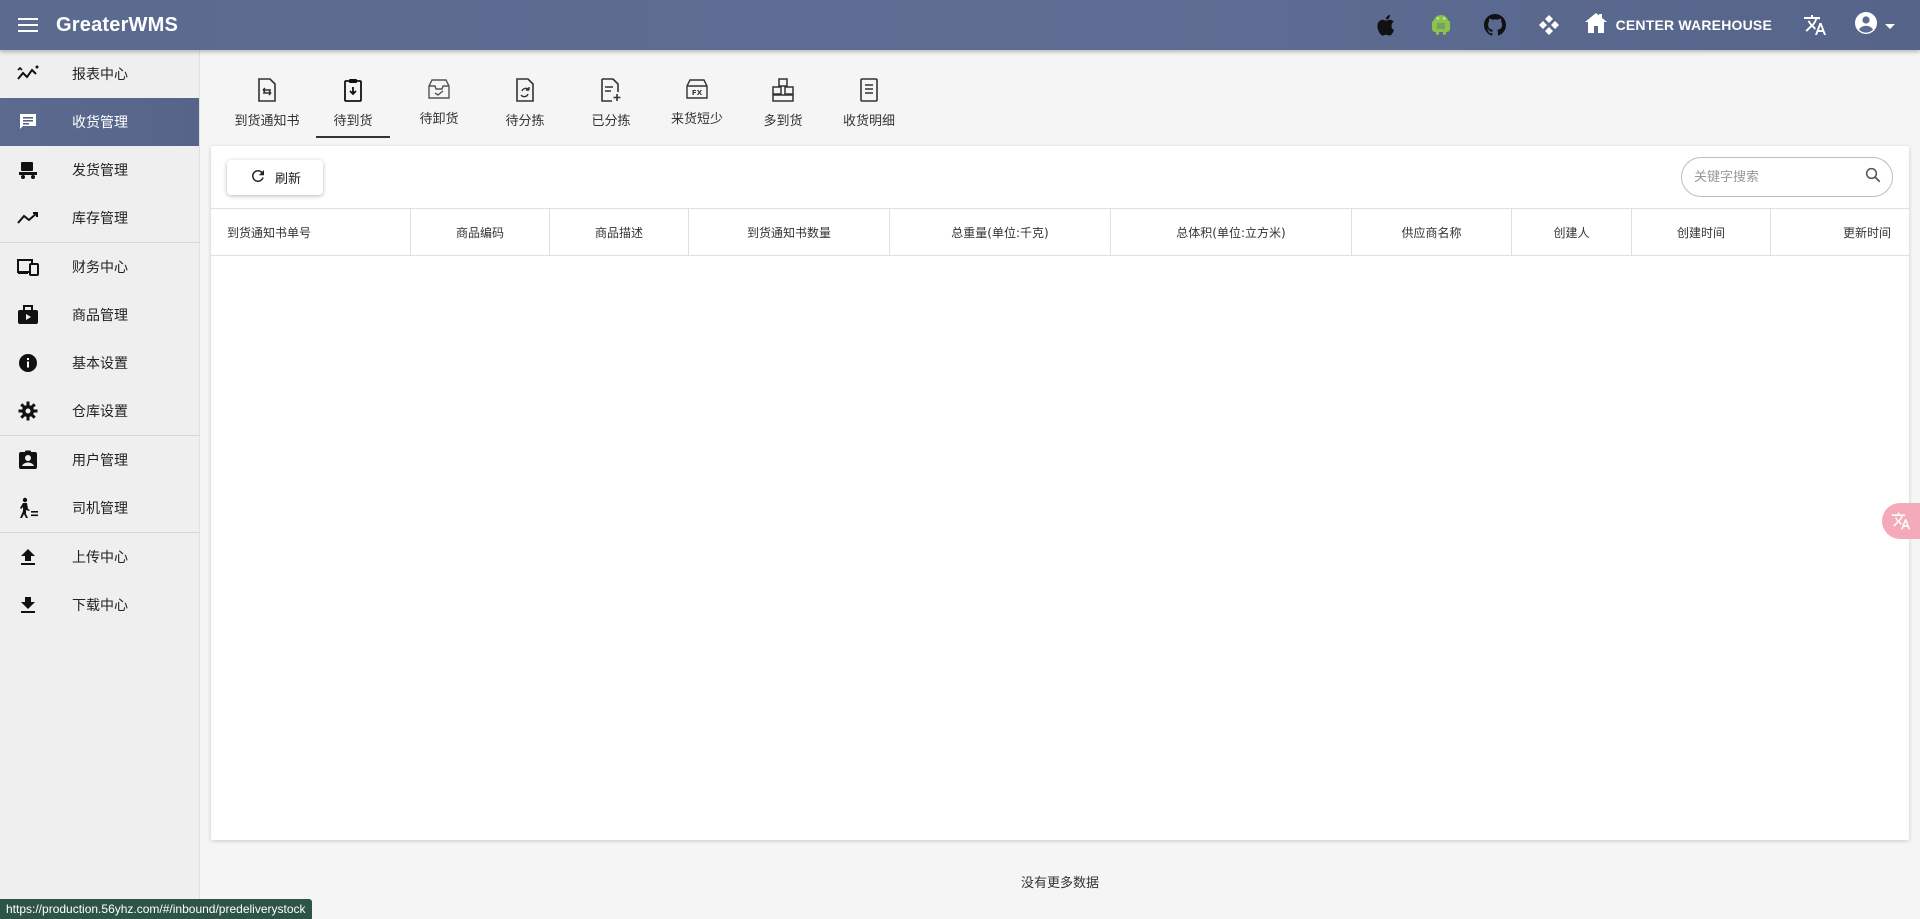 The height and width of the screenshot is (919, 1920). I want to click on sidebar-item-warehouse-settings: 仓库设置, so click(99, 411).